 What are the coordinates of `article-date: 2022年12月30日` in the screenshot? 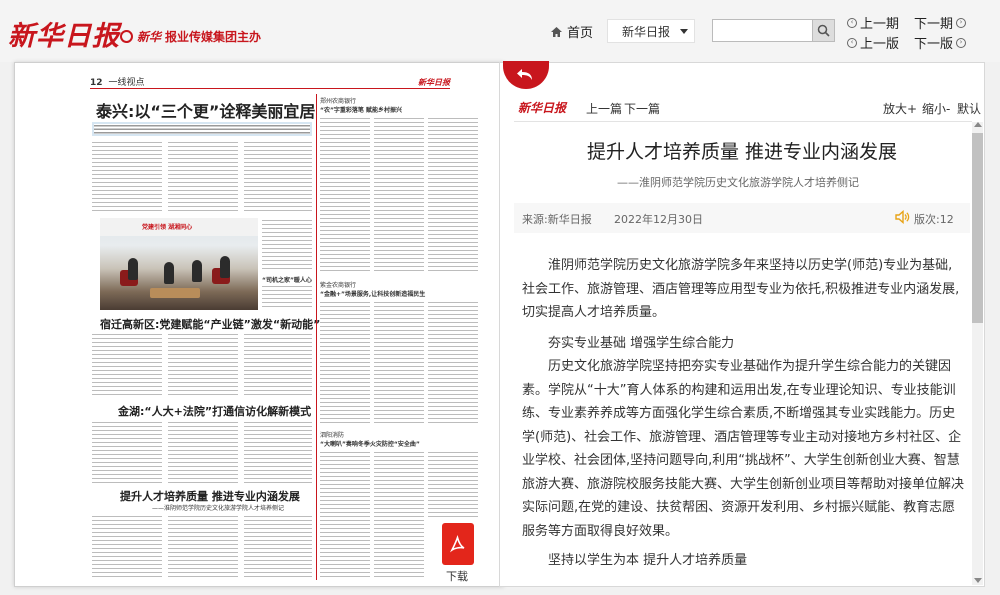 It's located at (658, 219).